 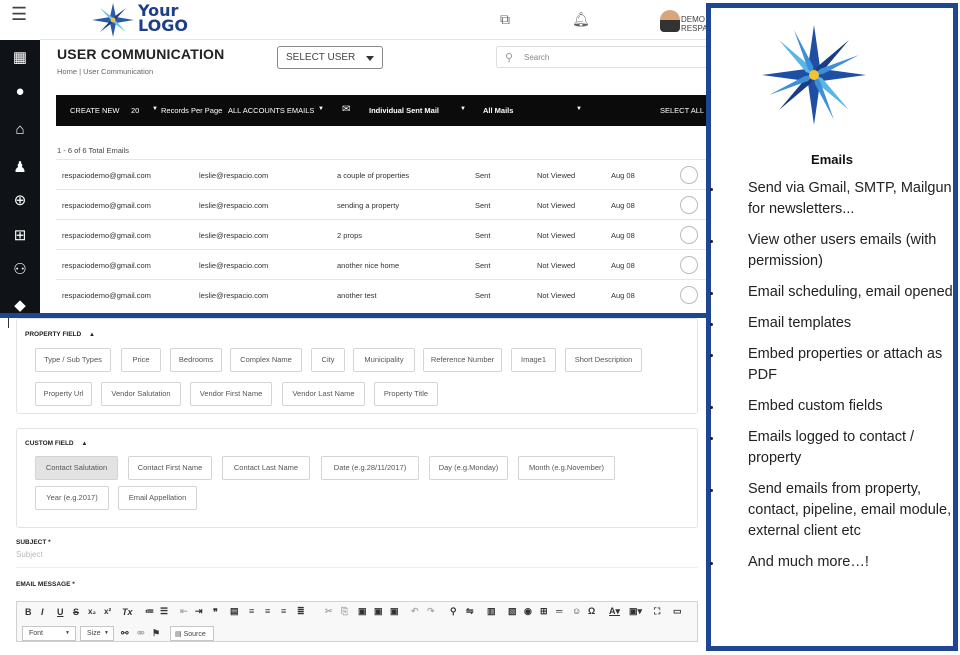 What do you see at coordinates (184, 611) in the screenshot?
I see `outdent-icon: ⇤` at bounding box center [184, 611].